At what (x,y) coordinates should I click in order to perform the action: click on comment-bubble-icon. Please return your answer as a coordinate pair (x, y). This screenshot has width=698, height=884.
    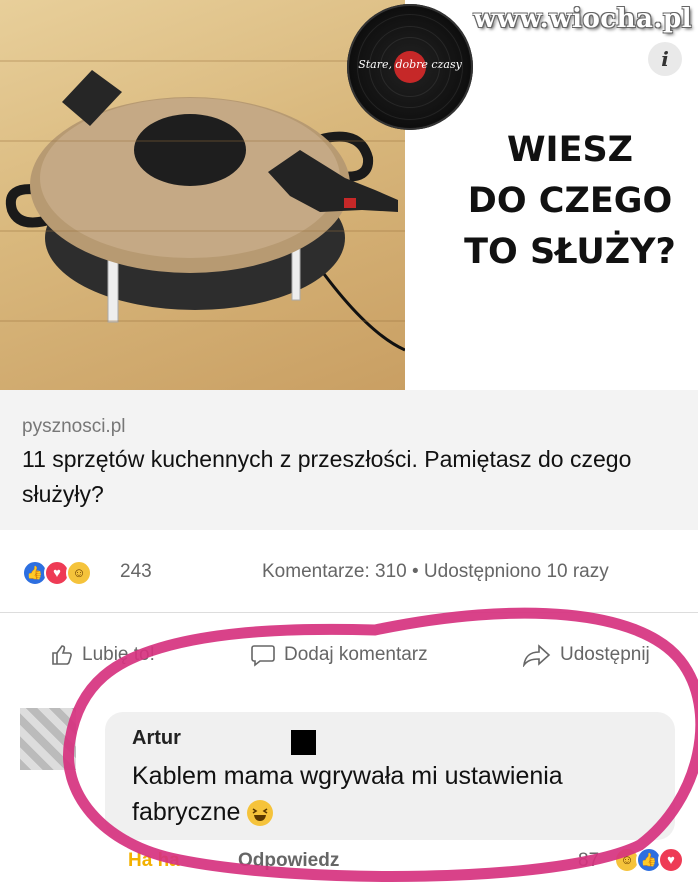
    Looking at the image, I should click on (263, 656).